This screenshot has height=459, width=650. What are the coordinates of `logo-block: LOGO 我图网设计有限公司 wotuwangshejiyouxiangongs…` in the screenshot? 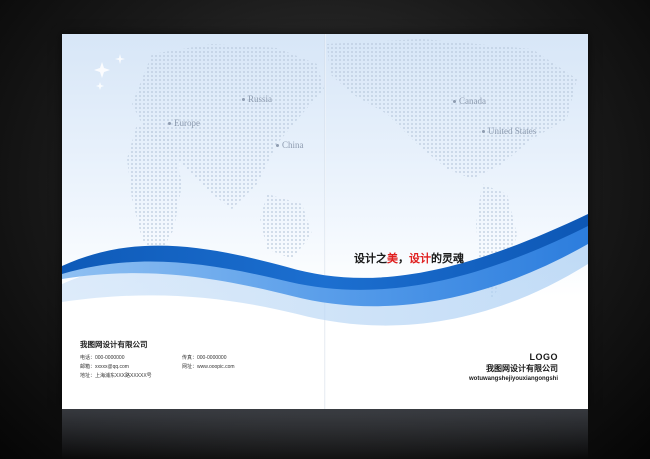 It's located at (513, 367).